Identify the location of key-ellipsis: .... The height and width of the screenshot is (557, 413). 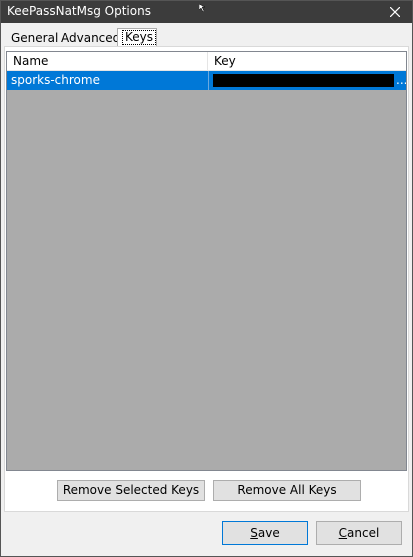
(401, 80).